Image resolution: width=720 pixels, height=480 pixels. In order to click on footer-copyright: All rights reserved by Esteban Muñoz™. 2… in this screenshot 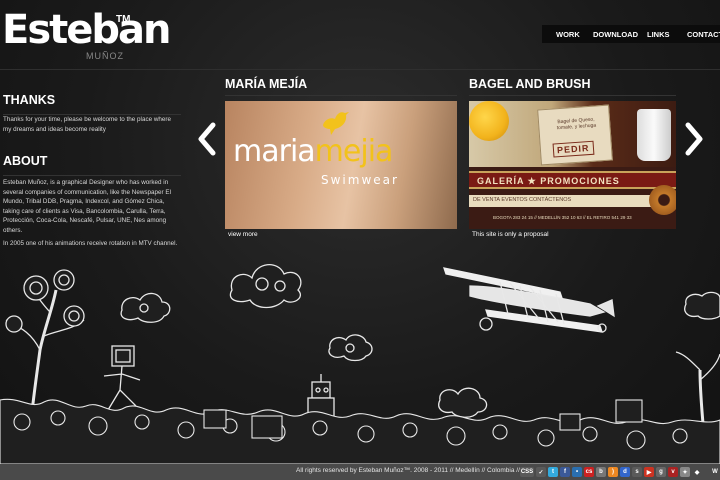, I will do `click(408, 470)`.